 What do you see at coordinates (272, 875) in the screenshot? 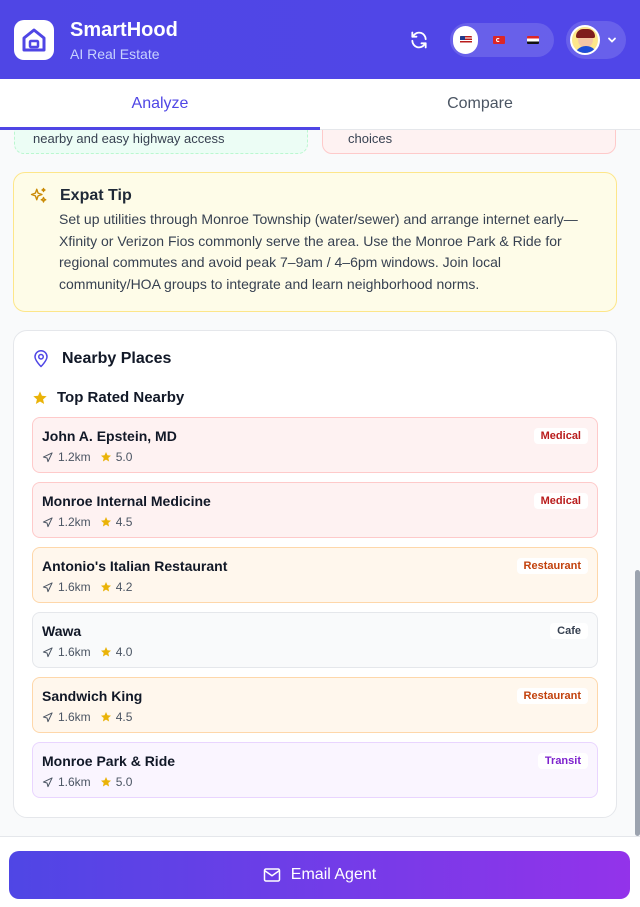
I see `mail-icon` at bounding box center [272, 875].